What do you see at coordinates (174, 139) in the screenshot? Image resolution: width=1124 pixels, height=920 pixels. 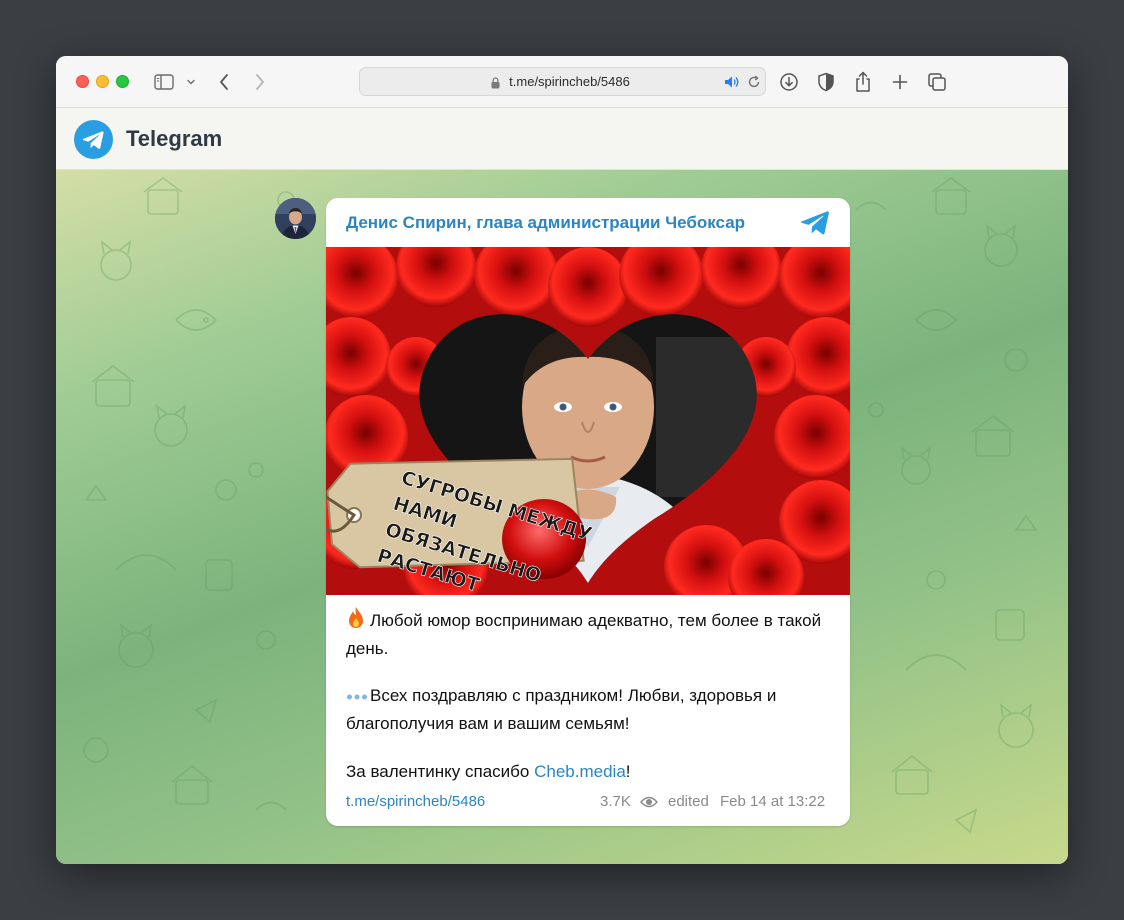 I see `telegram-title: Telegram` at bounding box center [174, 139].